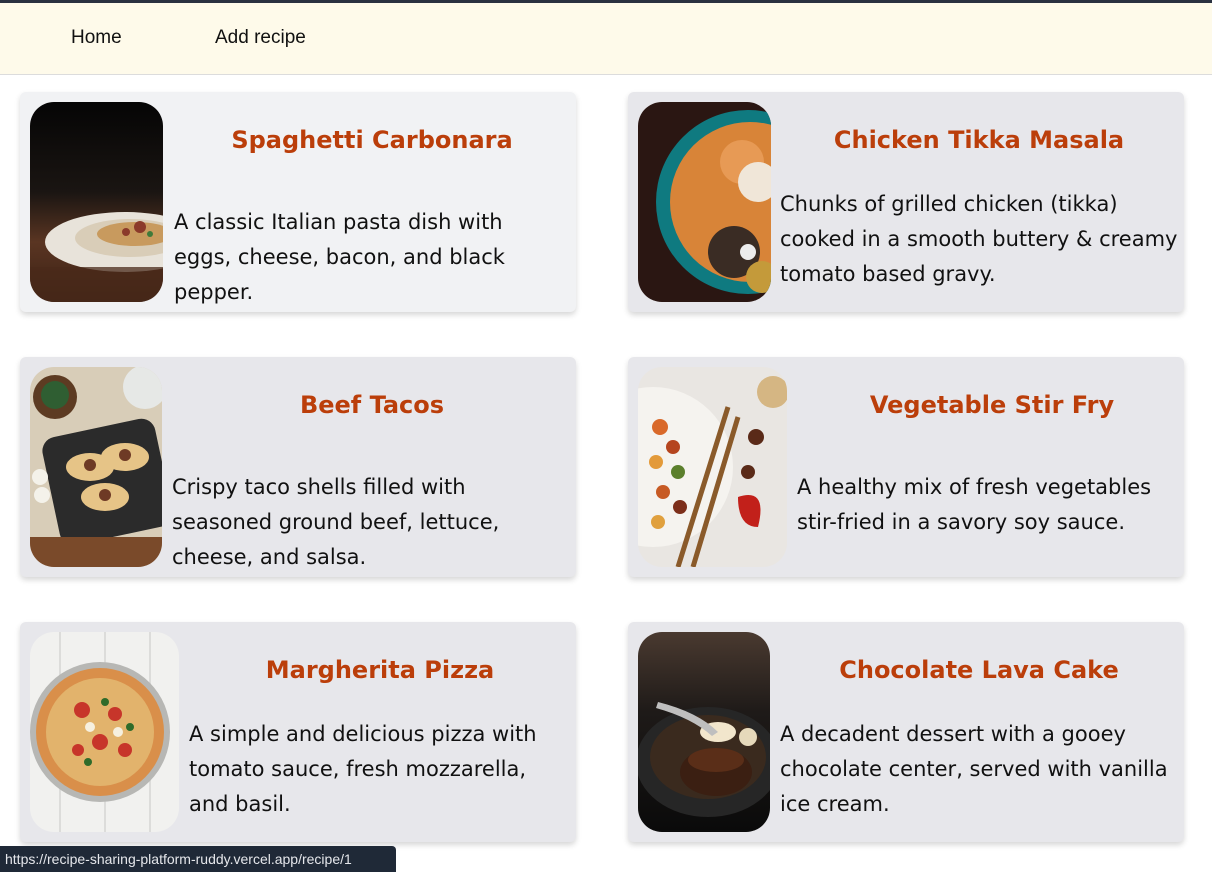  I want to click on nav-home-link: Home, so click(96, 38).